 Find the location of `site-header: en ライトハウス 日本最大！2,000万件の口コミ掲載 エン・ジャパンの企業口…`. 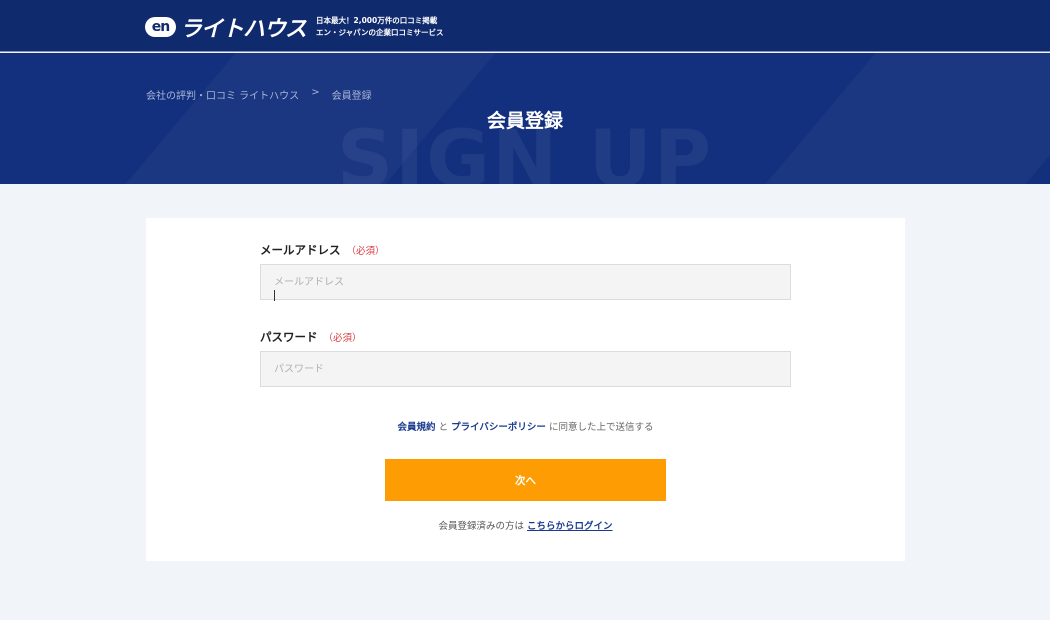

site-header: en ライトハウス 日本最大！2,000万件の口コミ掲載 エン・ジャパンの企業口… is located at coordinates (525, 26).